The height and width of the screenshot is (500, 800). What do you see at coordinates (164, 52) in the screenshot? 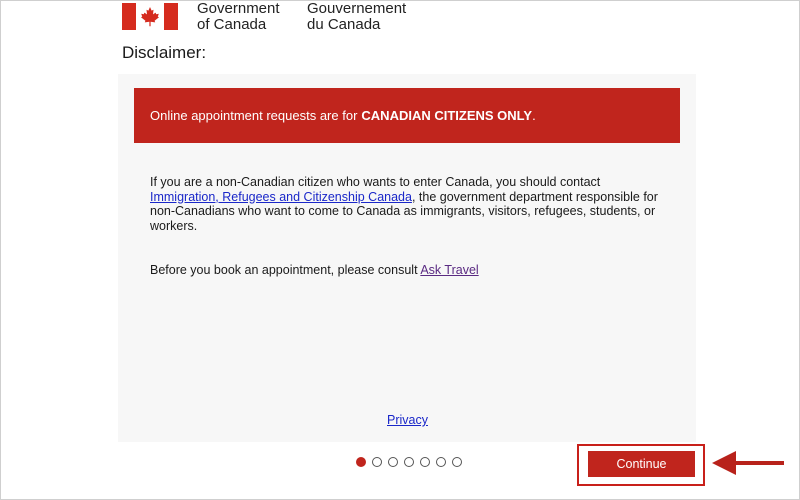
I see `page-title: Disclaimer:` at bounding box center [164, 52].